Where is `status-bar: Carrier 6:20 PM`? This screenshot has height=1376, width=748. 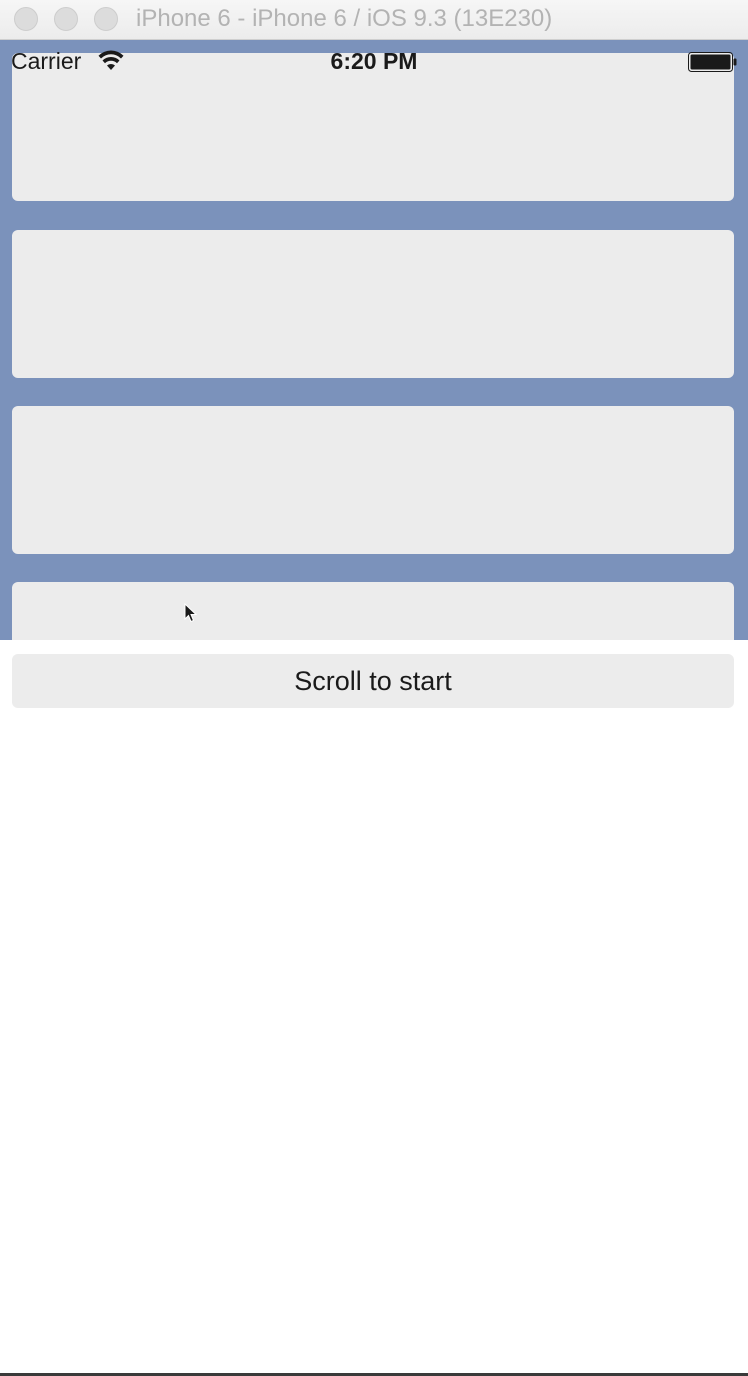 status-bar: Carrier 6:20 PM is located at coordinates (374, 61).